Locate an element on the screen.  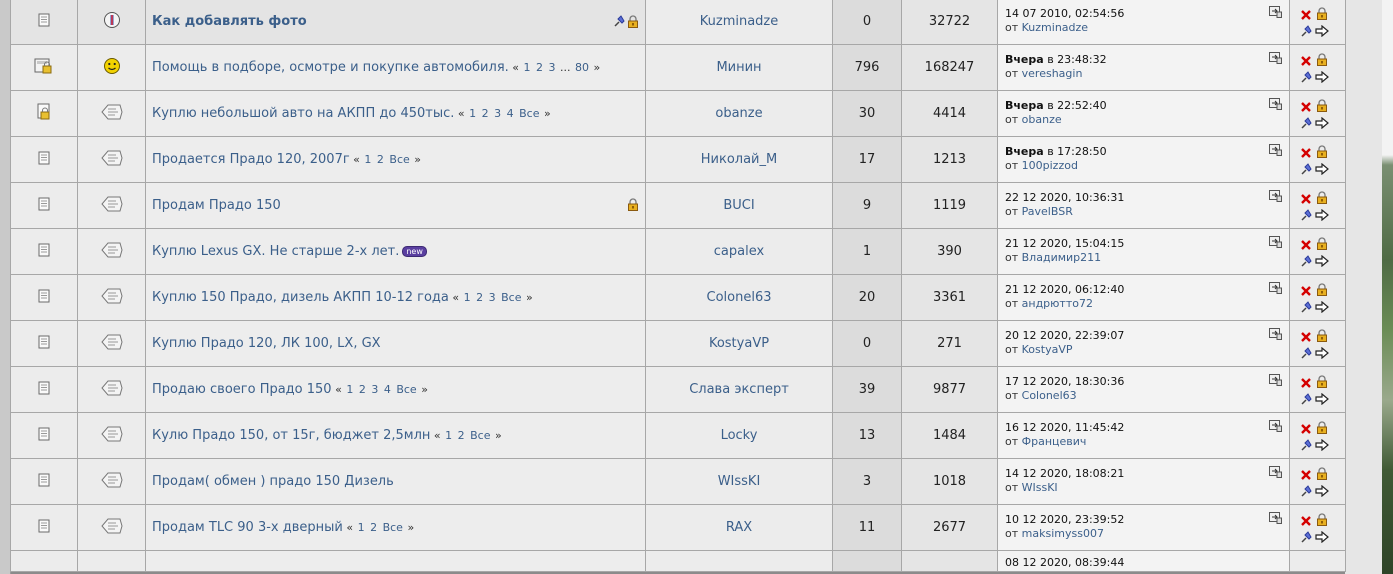
moderation-cell is located at coordinates (1317, 205).